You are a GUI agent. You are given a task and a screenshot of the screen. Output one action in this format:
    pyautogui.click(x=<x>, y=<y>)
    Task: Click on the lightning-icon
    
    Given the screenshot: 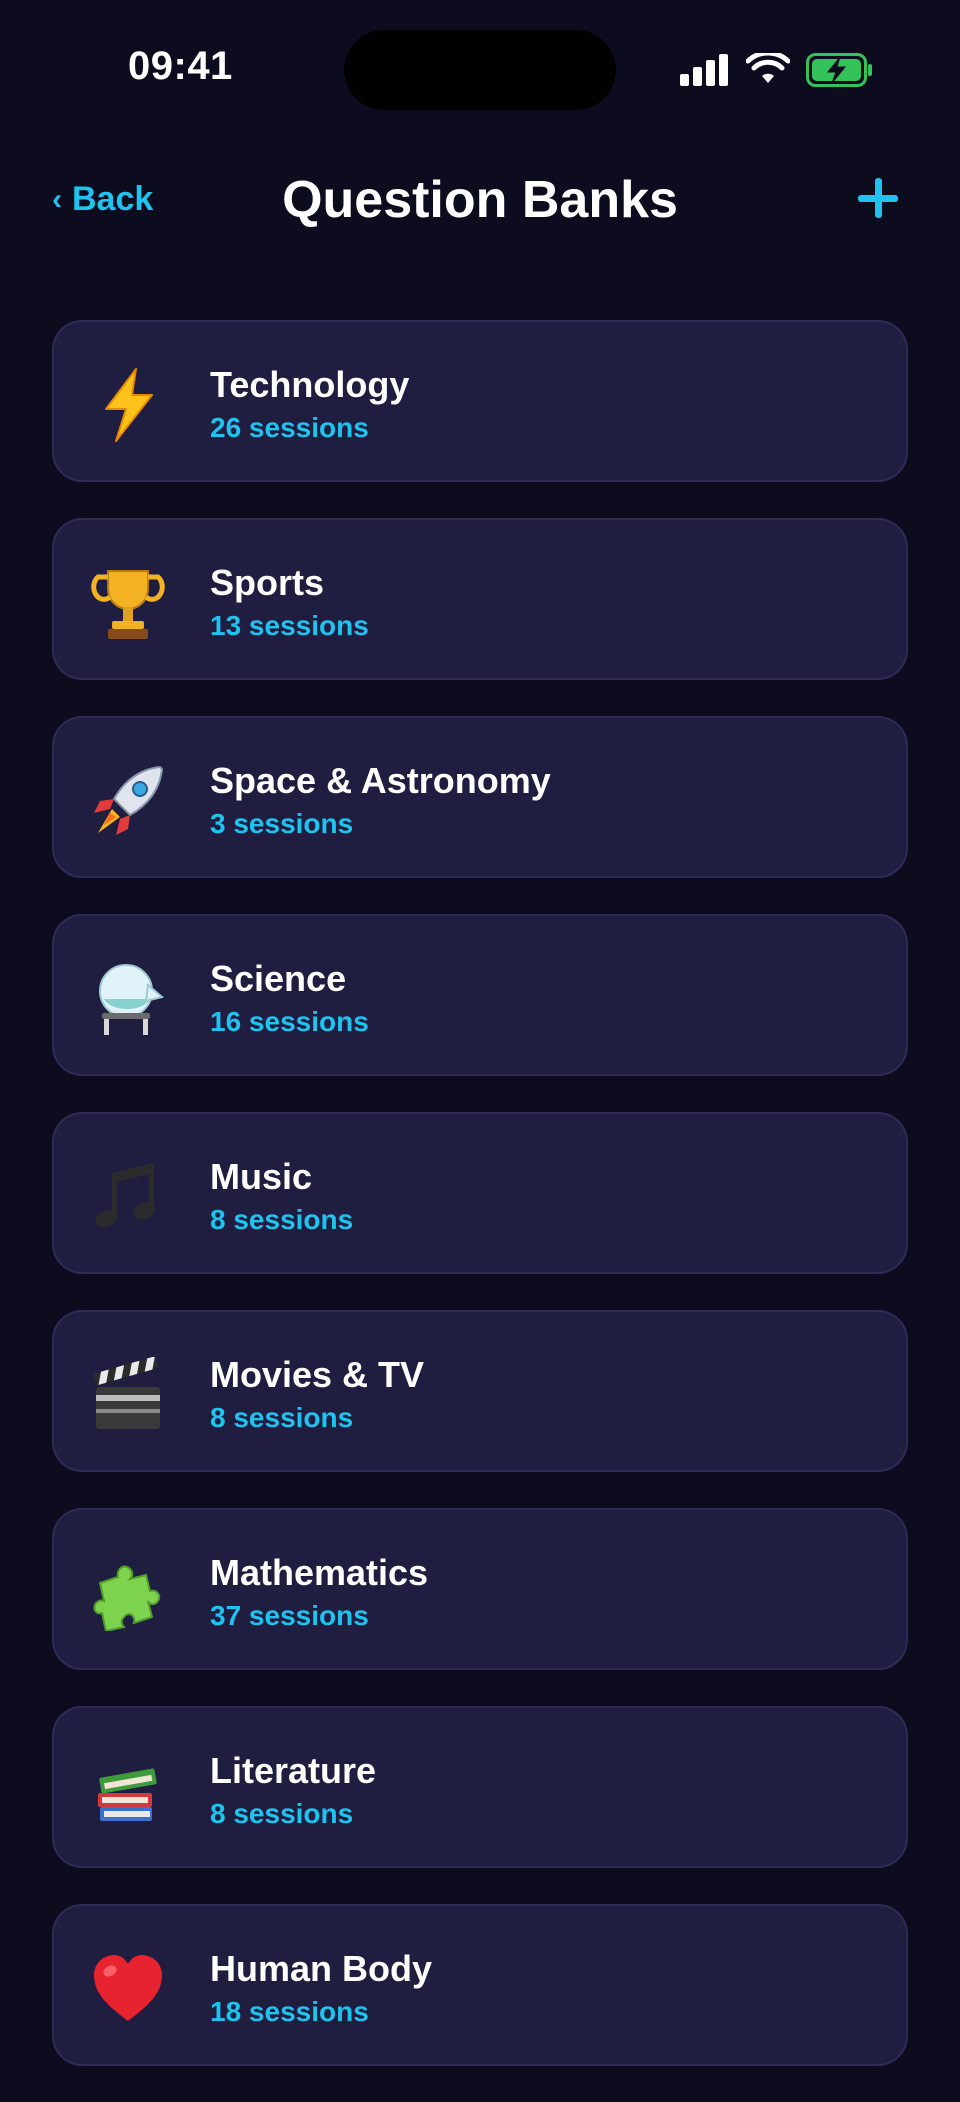 What is the action you would take?
    pyautogui.click(x=128, y=405)
    